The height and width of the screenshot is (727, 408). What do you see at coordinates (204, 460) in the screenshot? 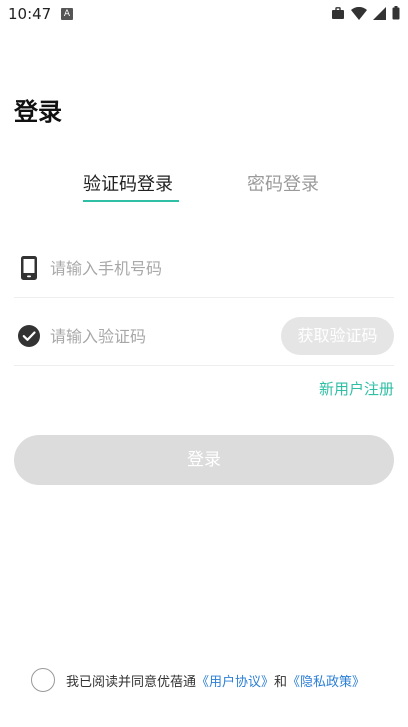
I see `login-button: 登录` at bounding box center [204, 460].